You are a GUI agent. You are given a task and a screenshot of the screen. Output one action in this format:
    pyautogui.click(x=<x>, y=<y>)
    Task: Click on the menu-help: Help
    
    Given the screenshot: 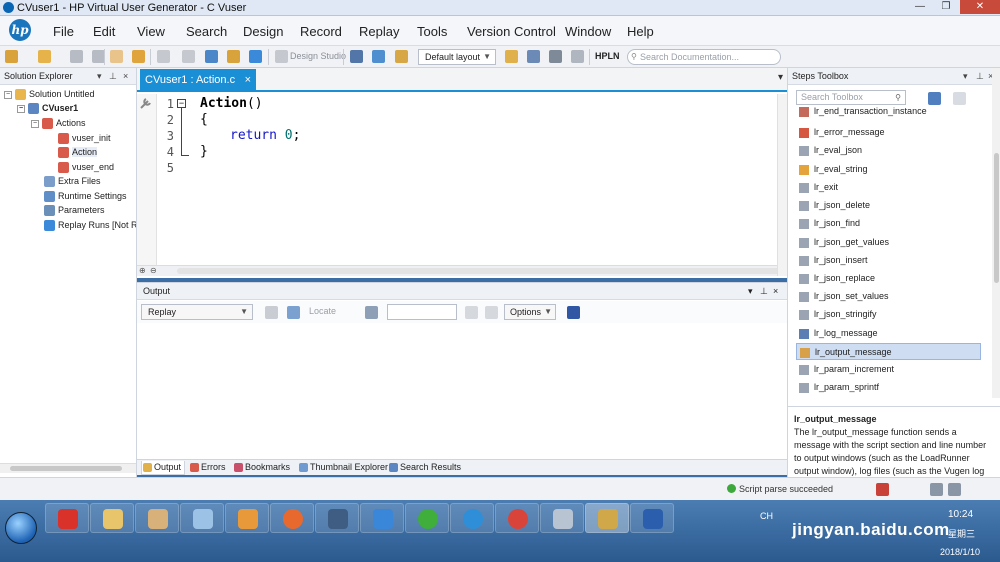 What is the action you would take?
    pyautogui.click(x=640, y=31)
    